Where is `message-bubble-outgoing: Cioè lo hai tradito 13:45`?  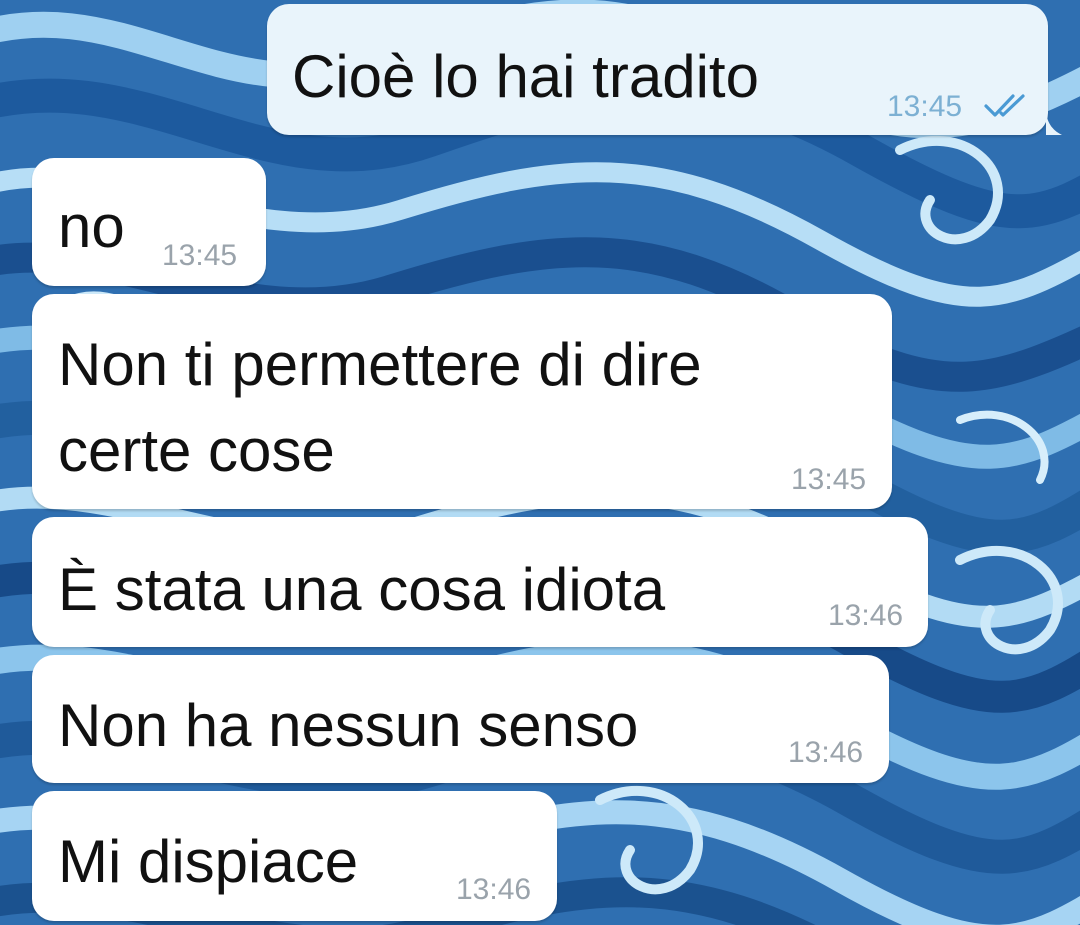 message-bubble-outgoing: Cioè lo hai tradito 13:45 is located at coordinates (664, 69).